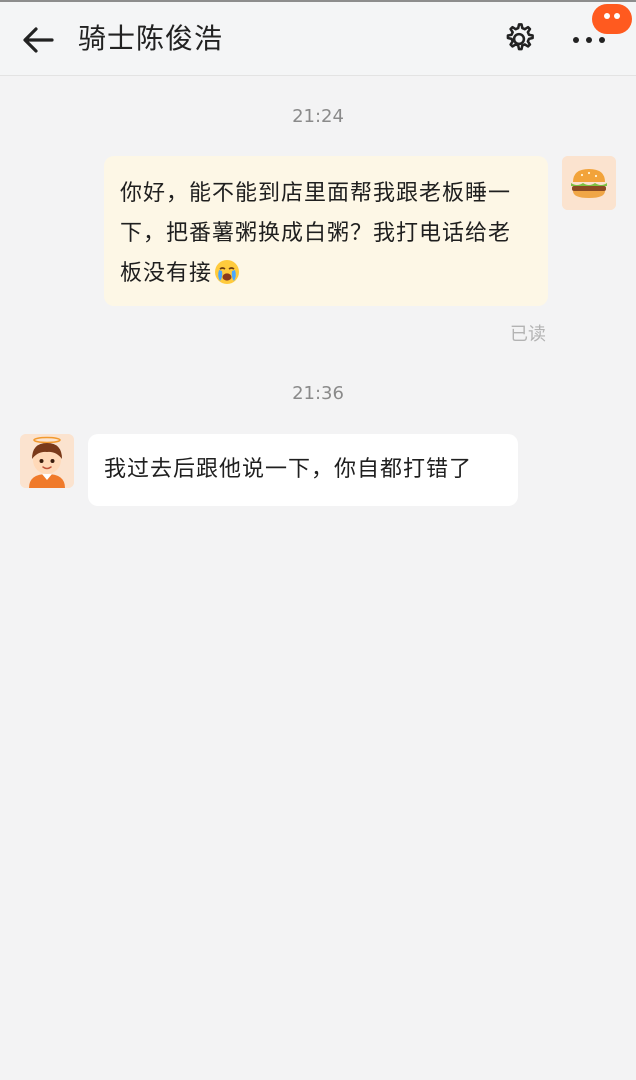 The height and width of the screenshot is (1080, 636). Describe the element at coordinates (528, 334) in the screenshot. I see `read-status: 已读` at that location.